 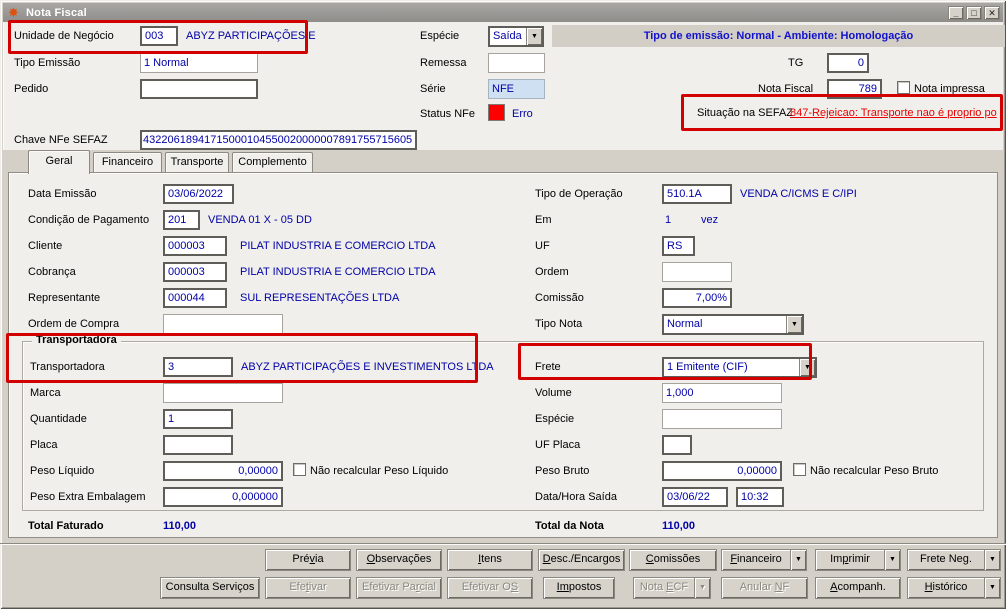 I want to click on nota-ecf-button-label: Nota ECF, so click(x=664, y=587).